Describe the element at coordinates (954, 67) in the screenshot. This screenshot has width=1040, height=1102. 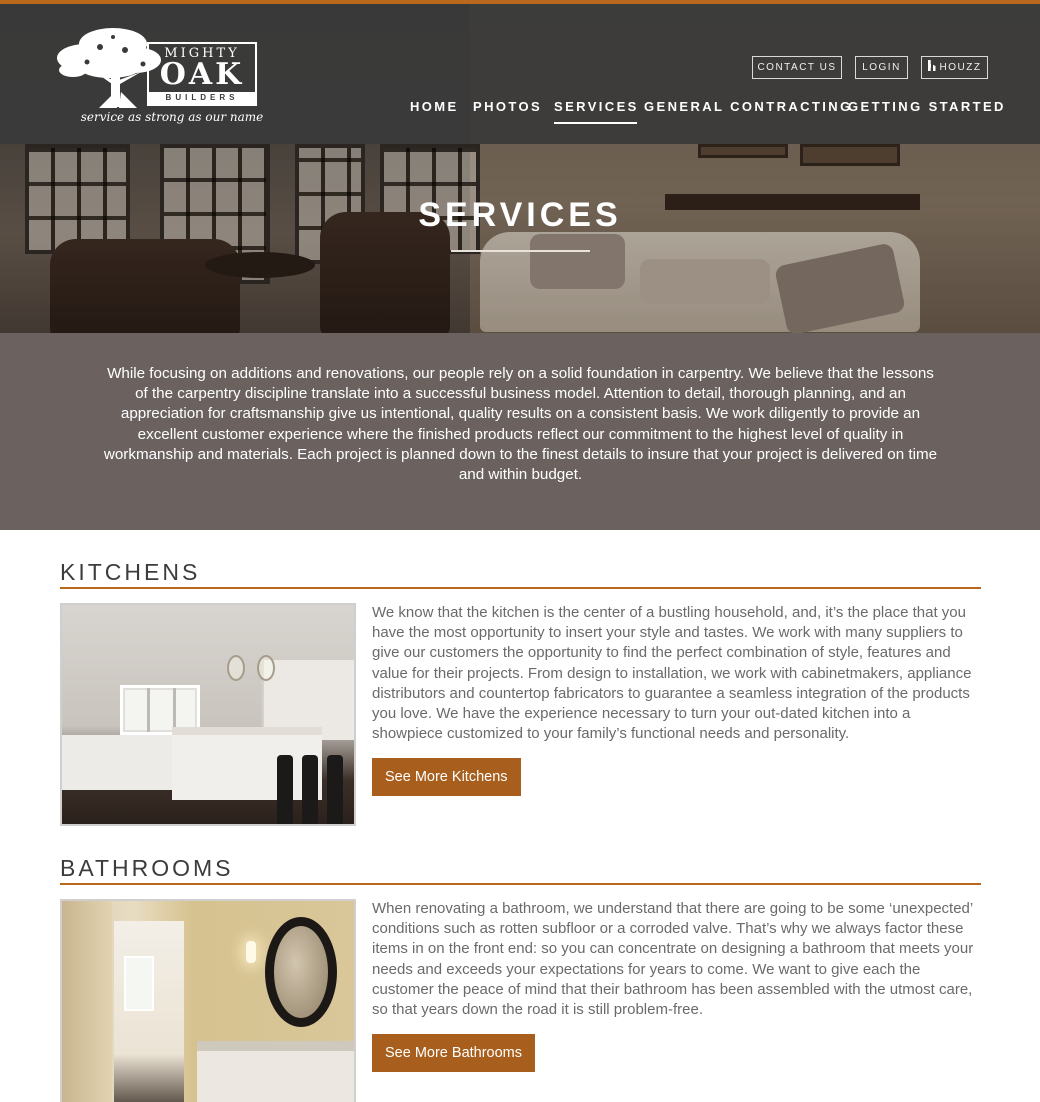
I see `houzz-link: HOUZZ` at that location.